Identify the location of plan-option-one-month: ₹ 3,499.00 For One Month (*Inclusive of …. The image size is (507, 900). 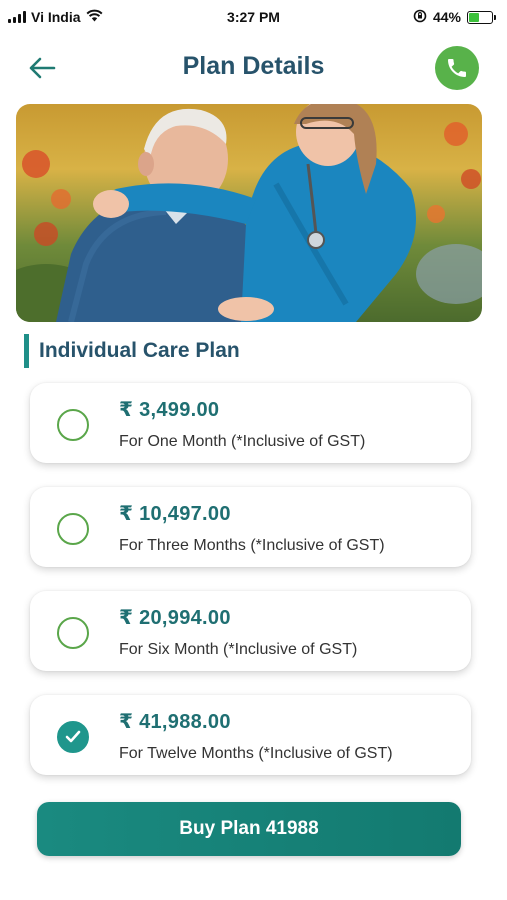
(250, 423).